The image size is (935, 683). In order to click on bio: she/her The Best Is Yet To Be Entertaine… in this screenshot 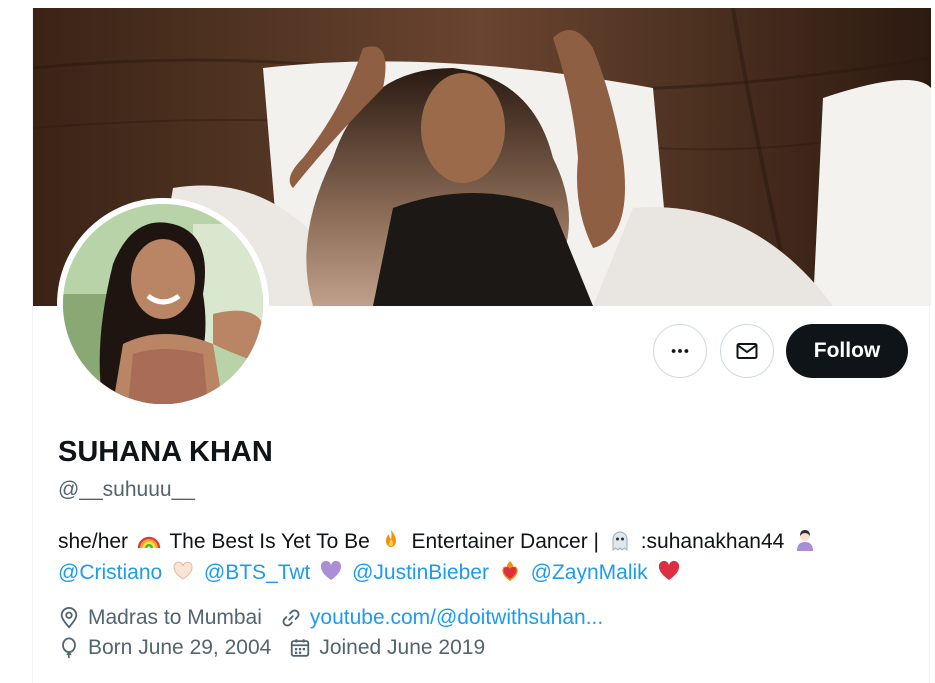, I will do `click(483, 557)`.